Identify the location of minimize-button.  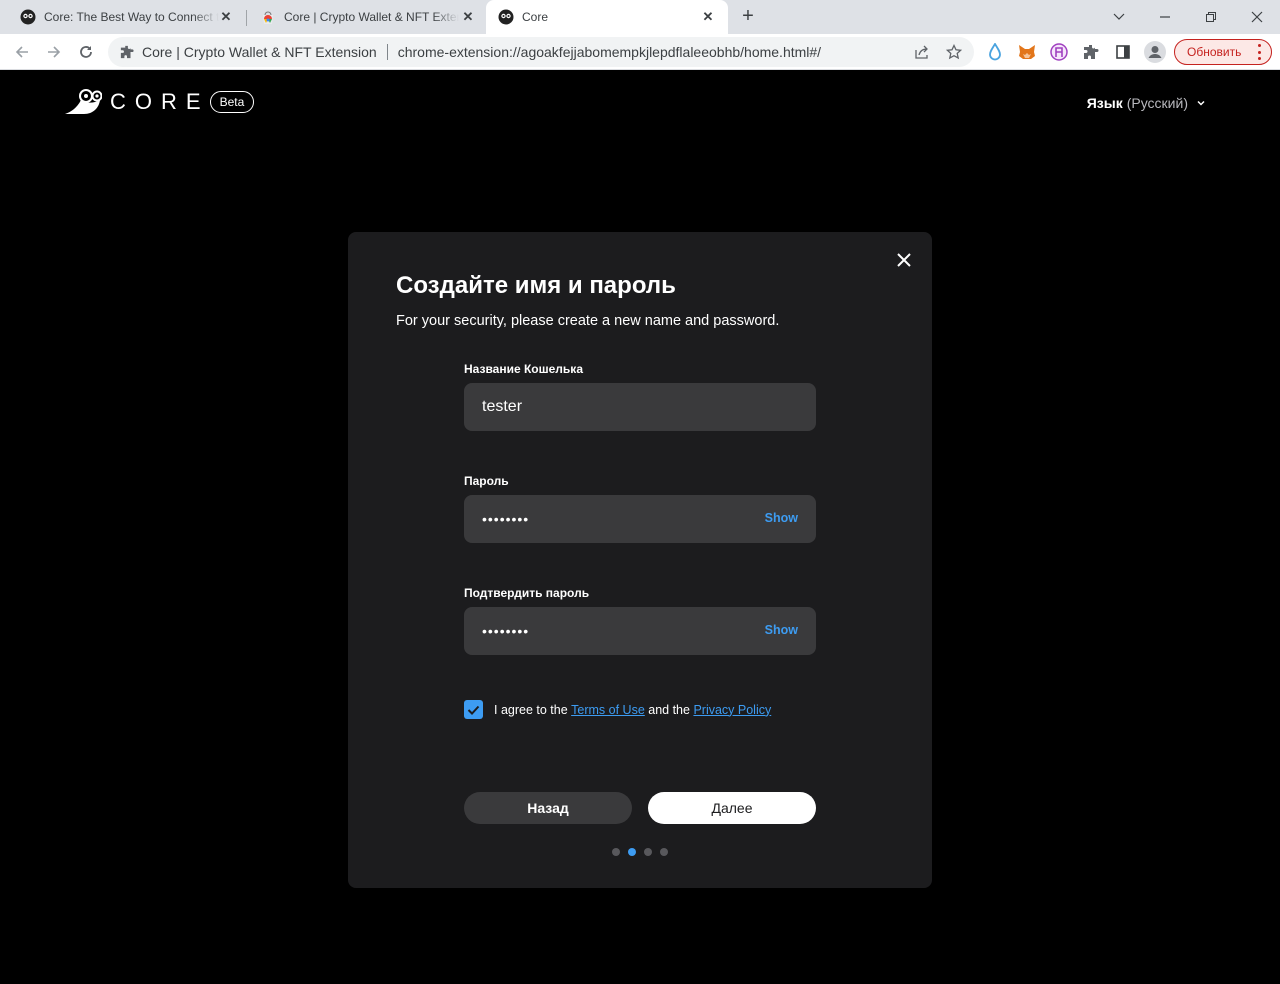
(1165, 17).